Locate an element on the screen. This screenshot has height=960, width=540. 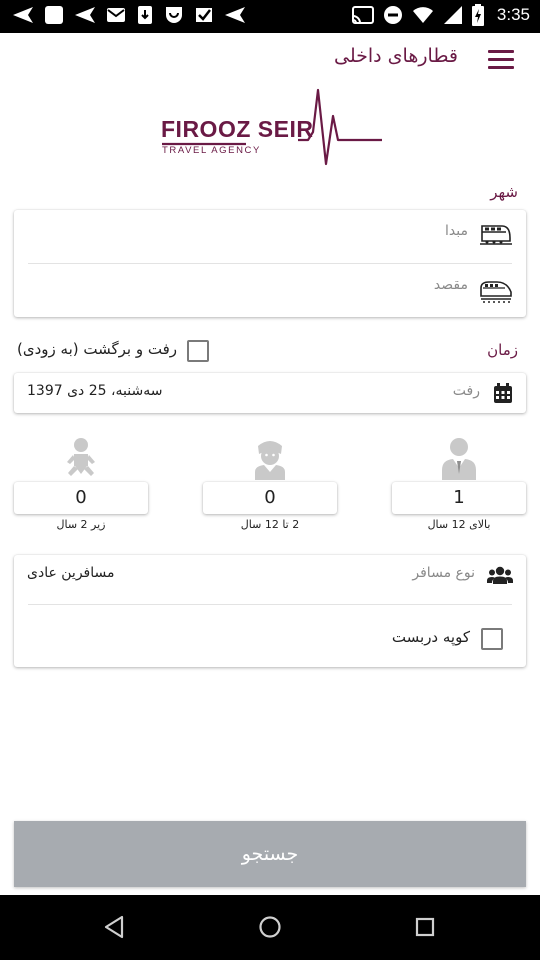
city-label: شهر is located at coordinates (504, 192).